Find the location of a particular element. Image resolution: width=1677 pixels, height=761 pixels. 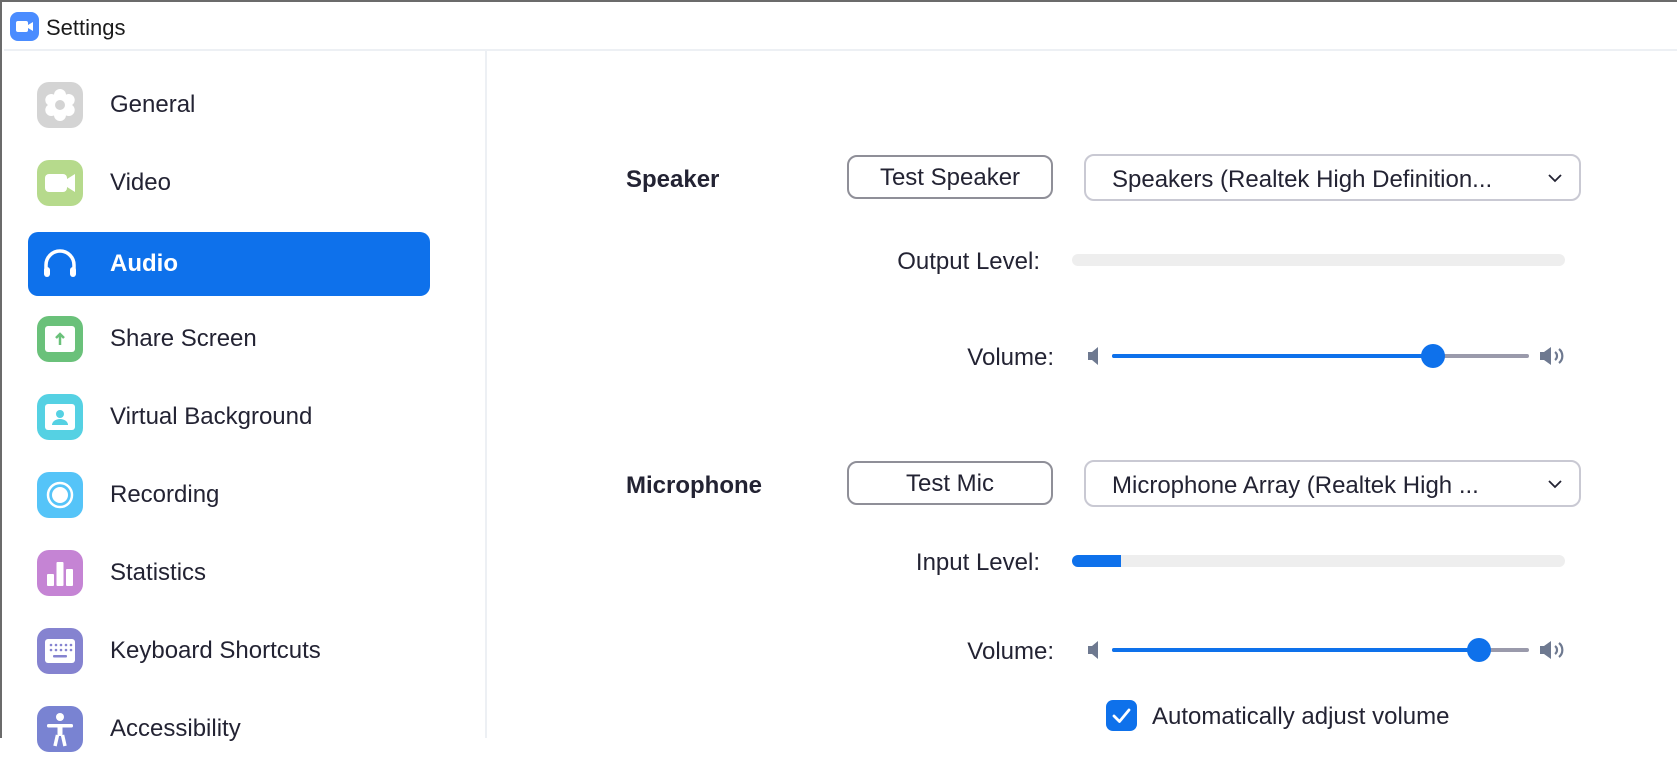

statistics-icon is located at coordinates (60, 573).